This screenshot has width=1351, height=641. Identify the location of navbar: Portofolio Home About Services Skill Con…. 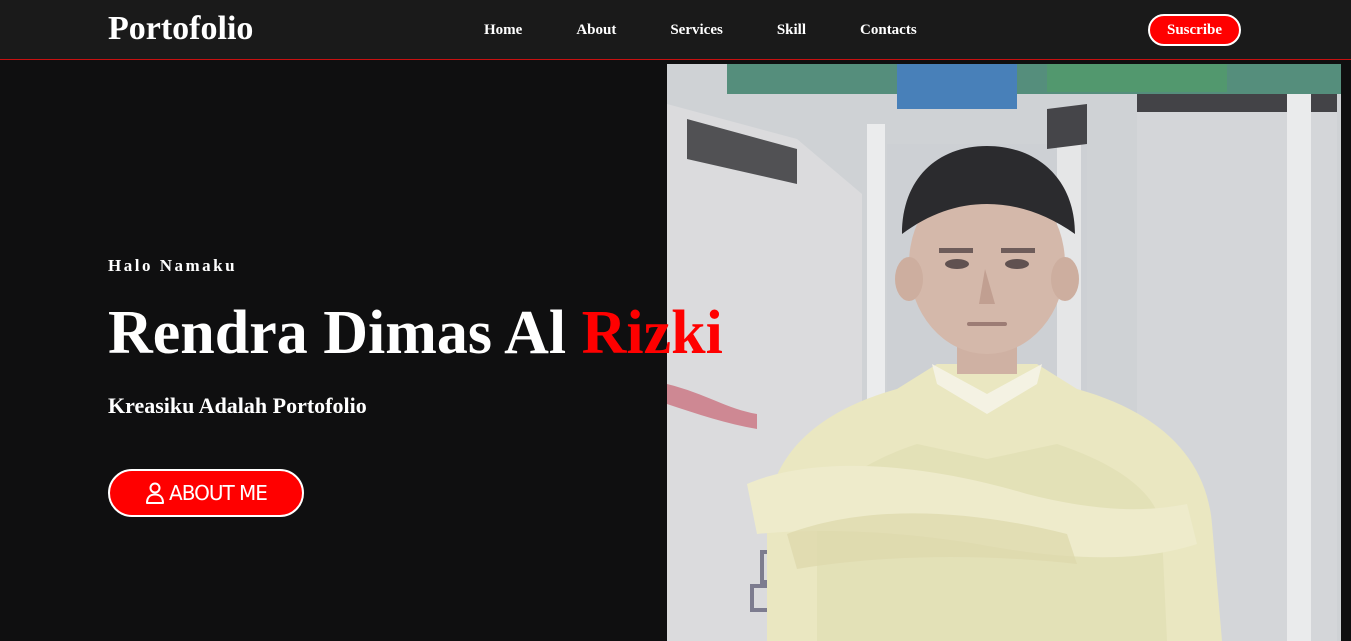
(675, 30).